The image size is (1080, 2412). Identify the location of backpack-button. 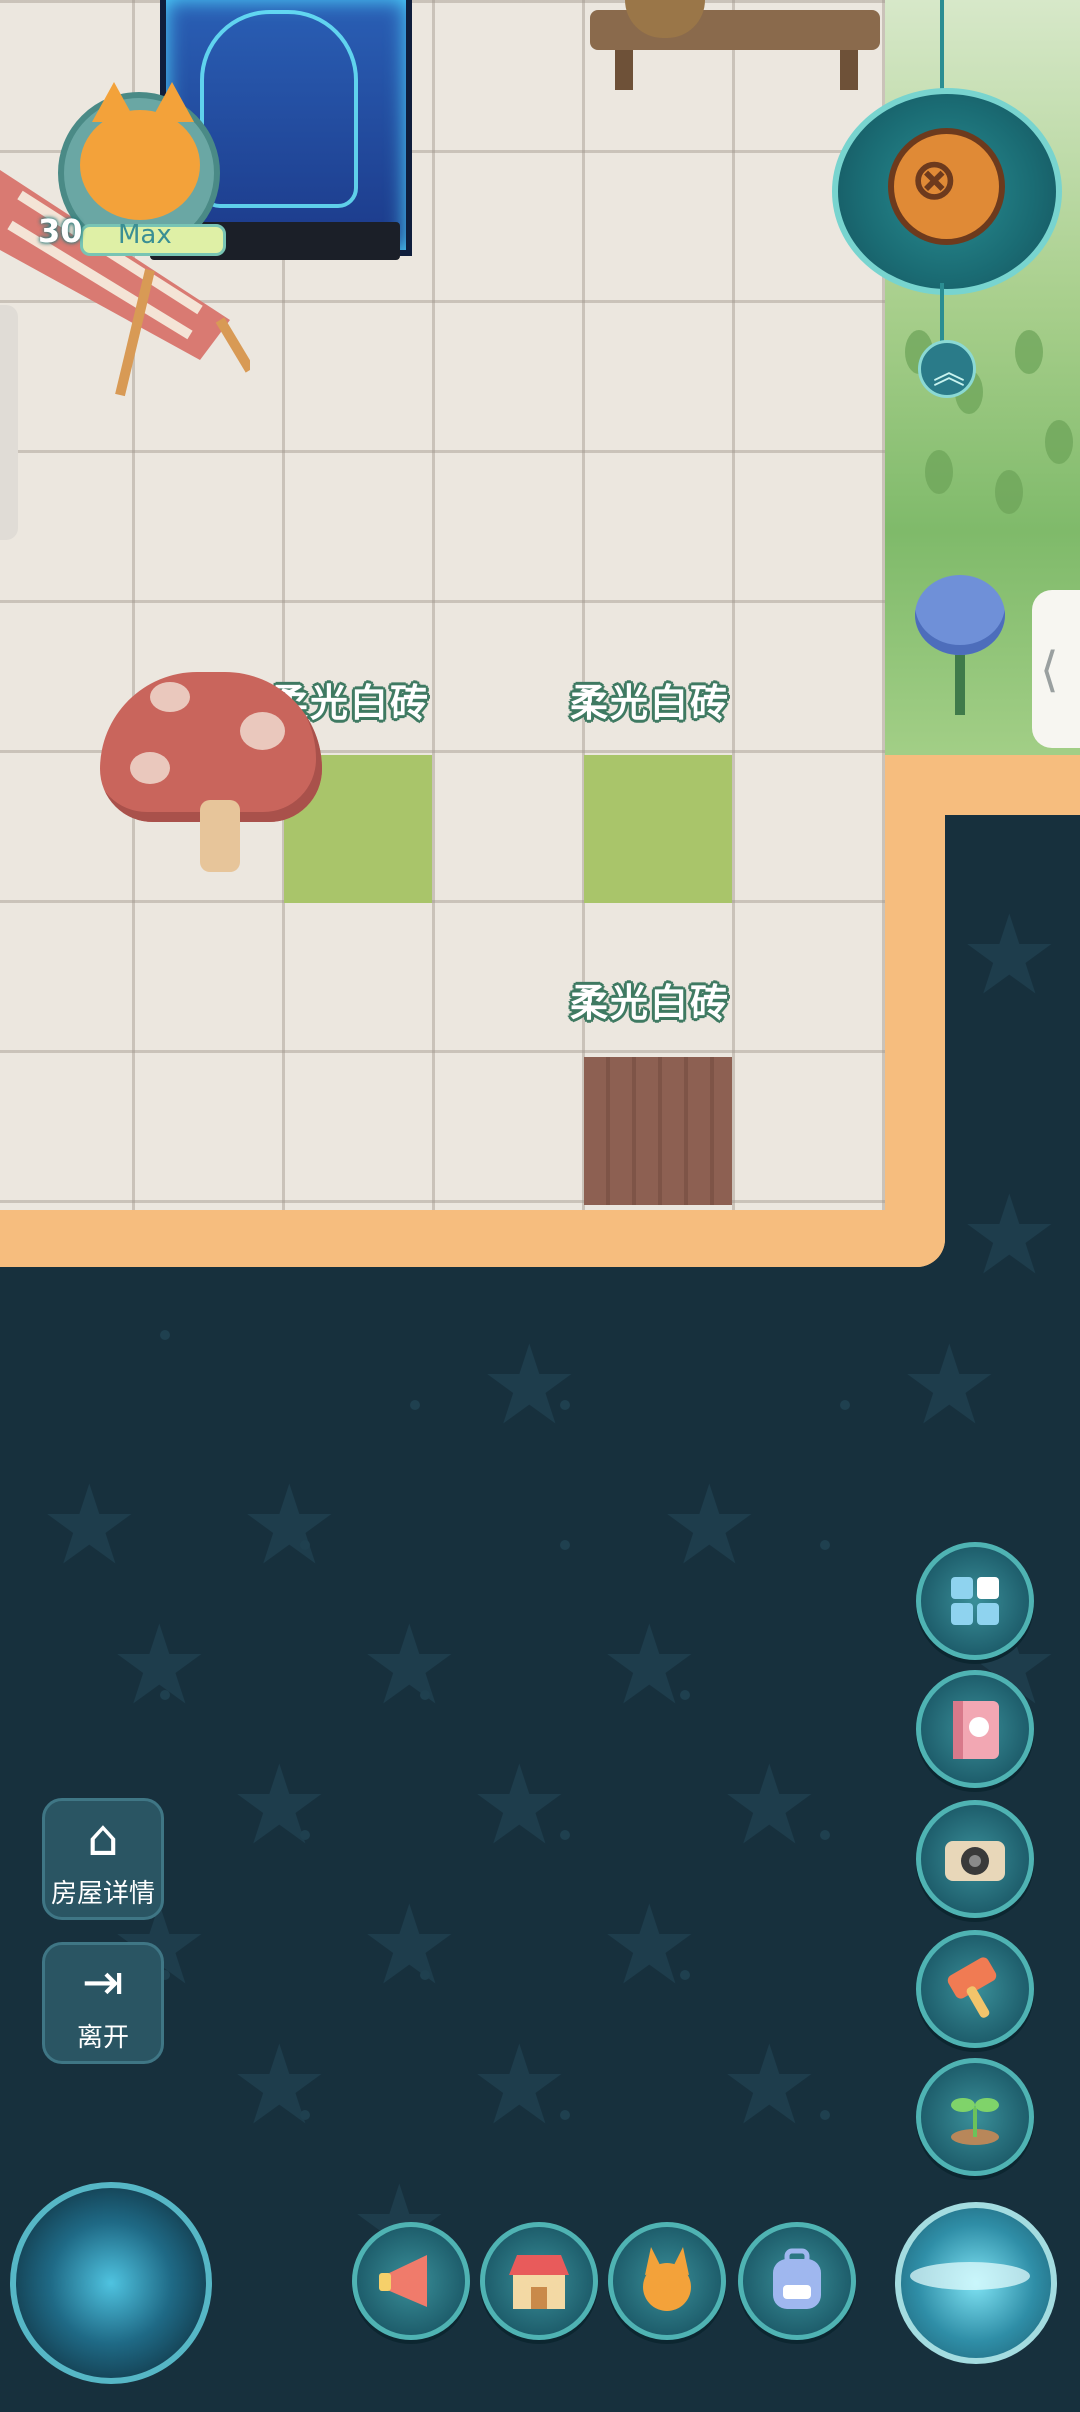
(797, 2281).